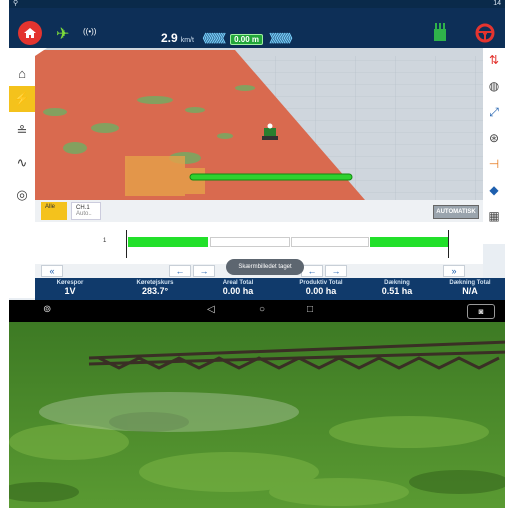 Image resolution: width=505 pixels, height=508 pixels. I want to click on stat-track: Kørespor 1V, so click(70, 288).